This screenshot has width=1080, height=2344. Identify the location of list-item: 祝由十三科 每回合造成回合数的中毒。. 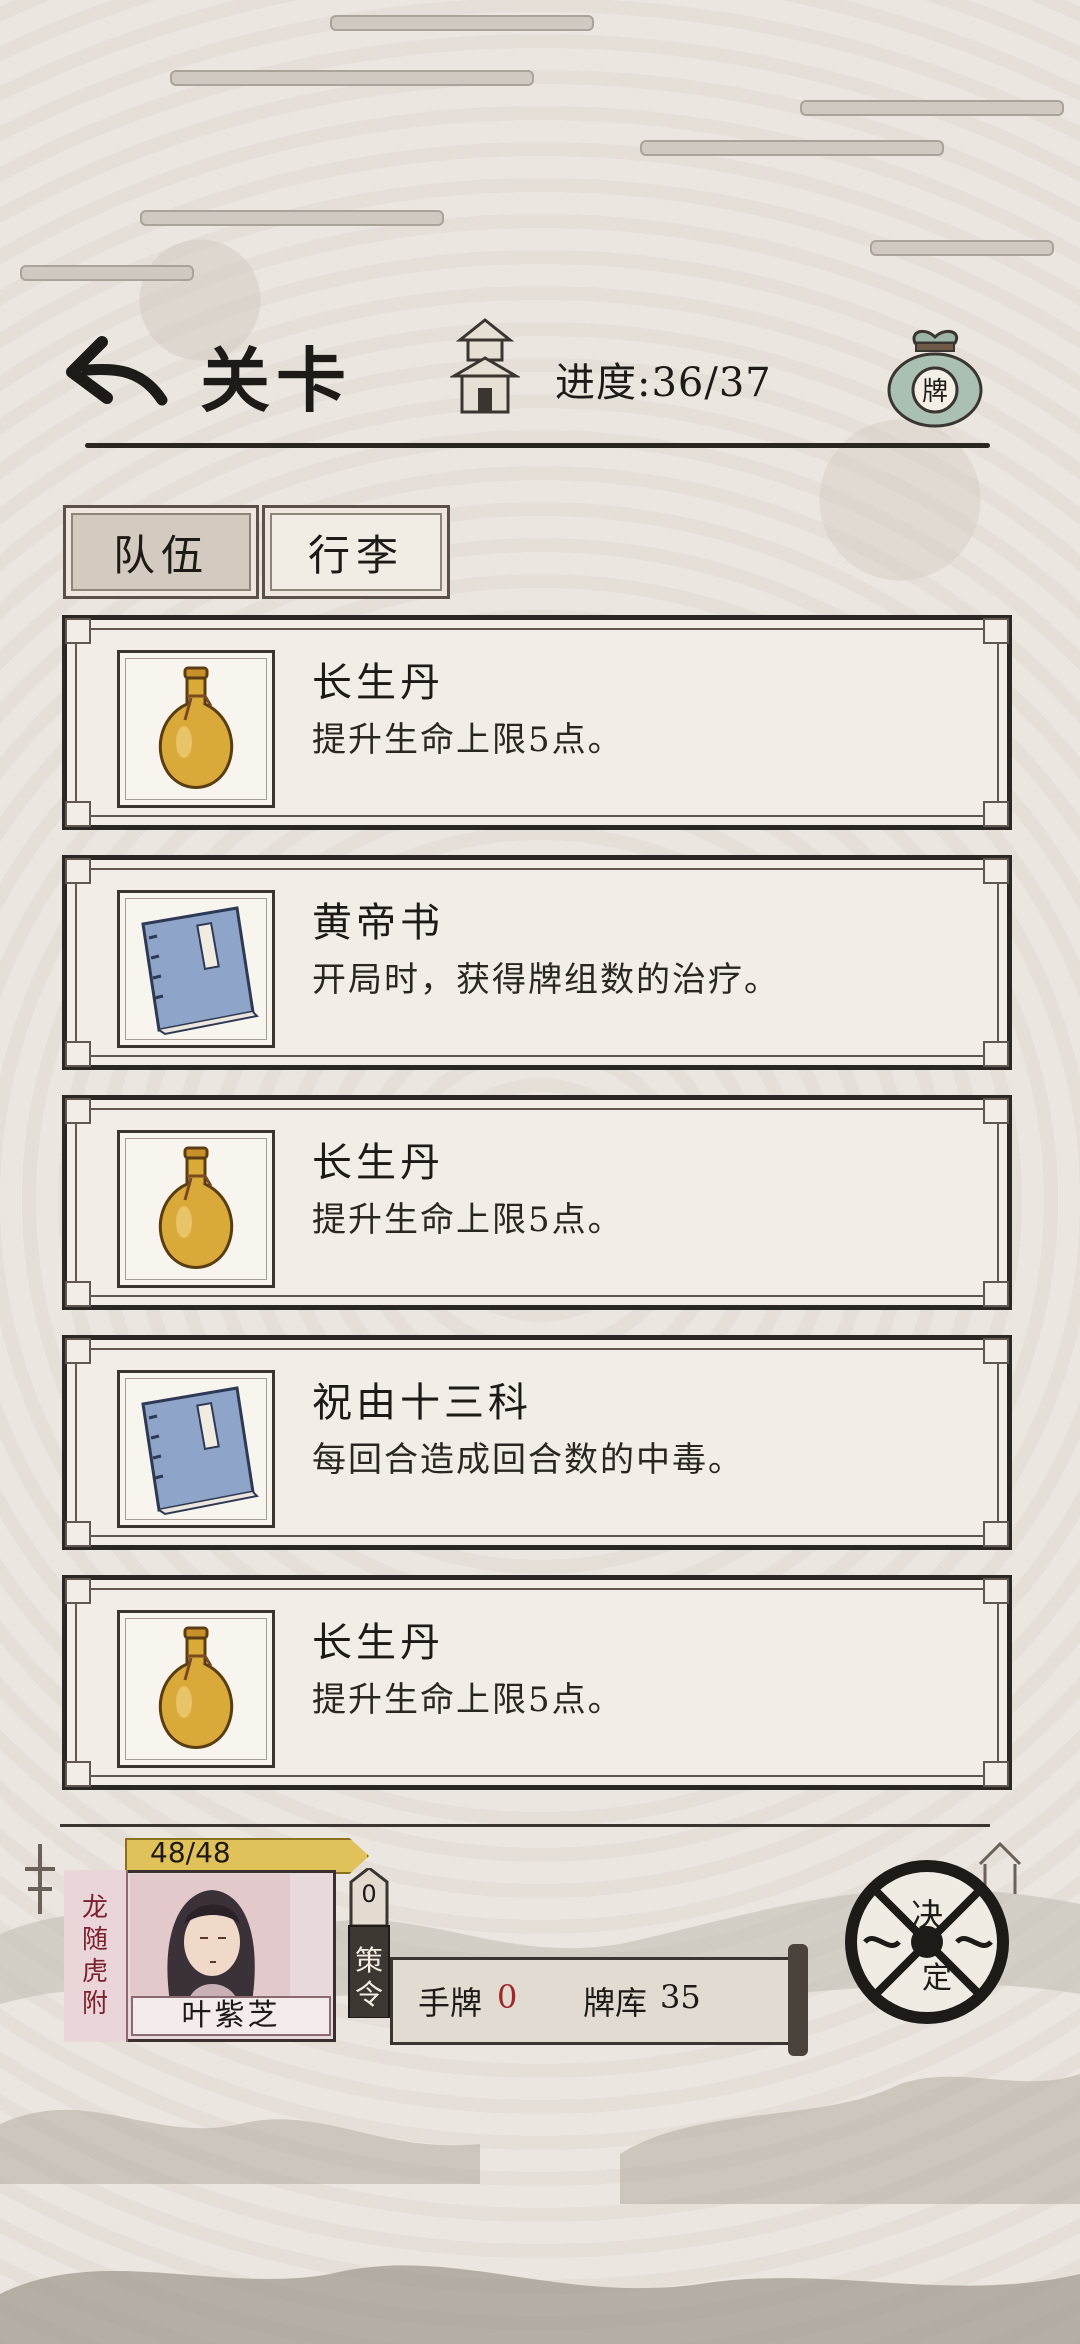
(537, 1442).